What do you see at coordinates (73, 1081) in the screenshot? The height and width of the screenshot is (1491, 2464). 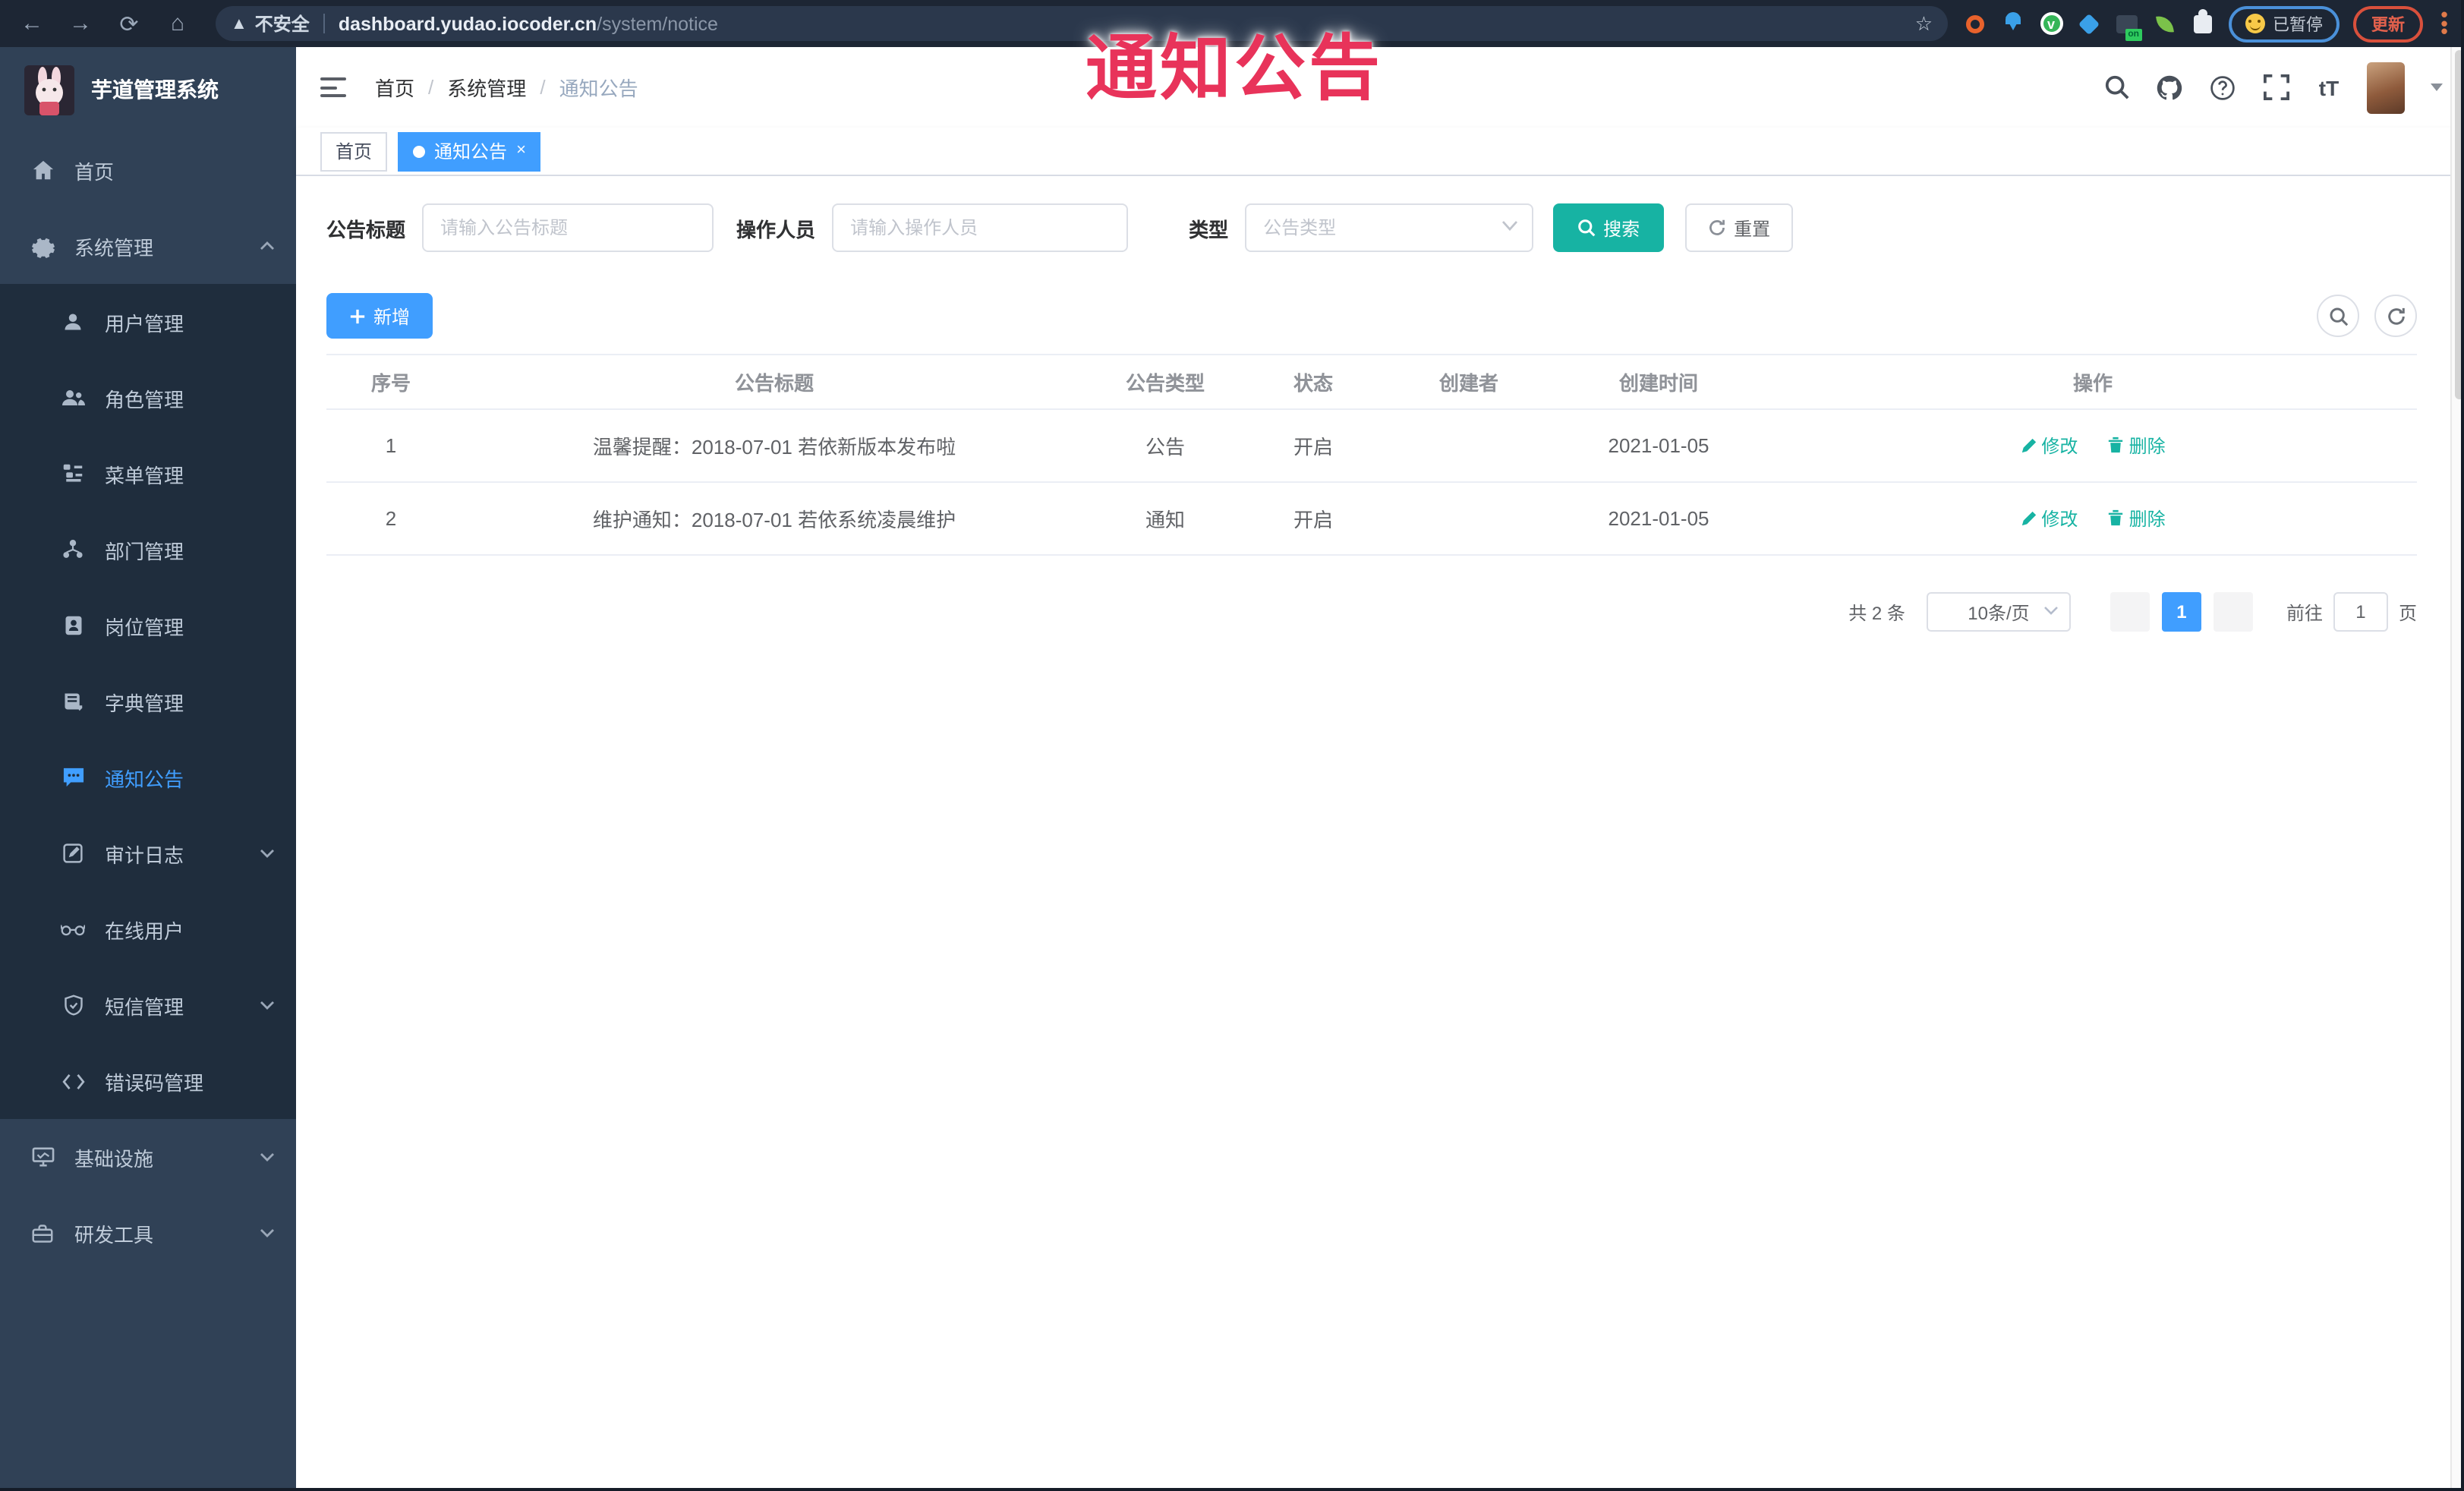 I see `code-icon` at bounding box center [73, 1081].